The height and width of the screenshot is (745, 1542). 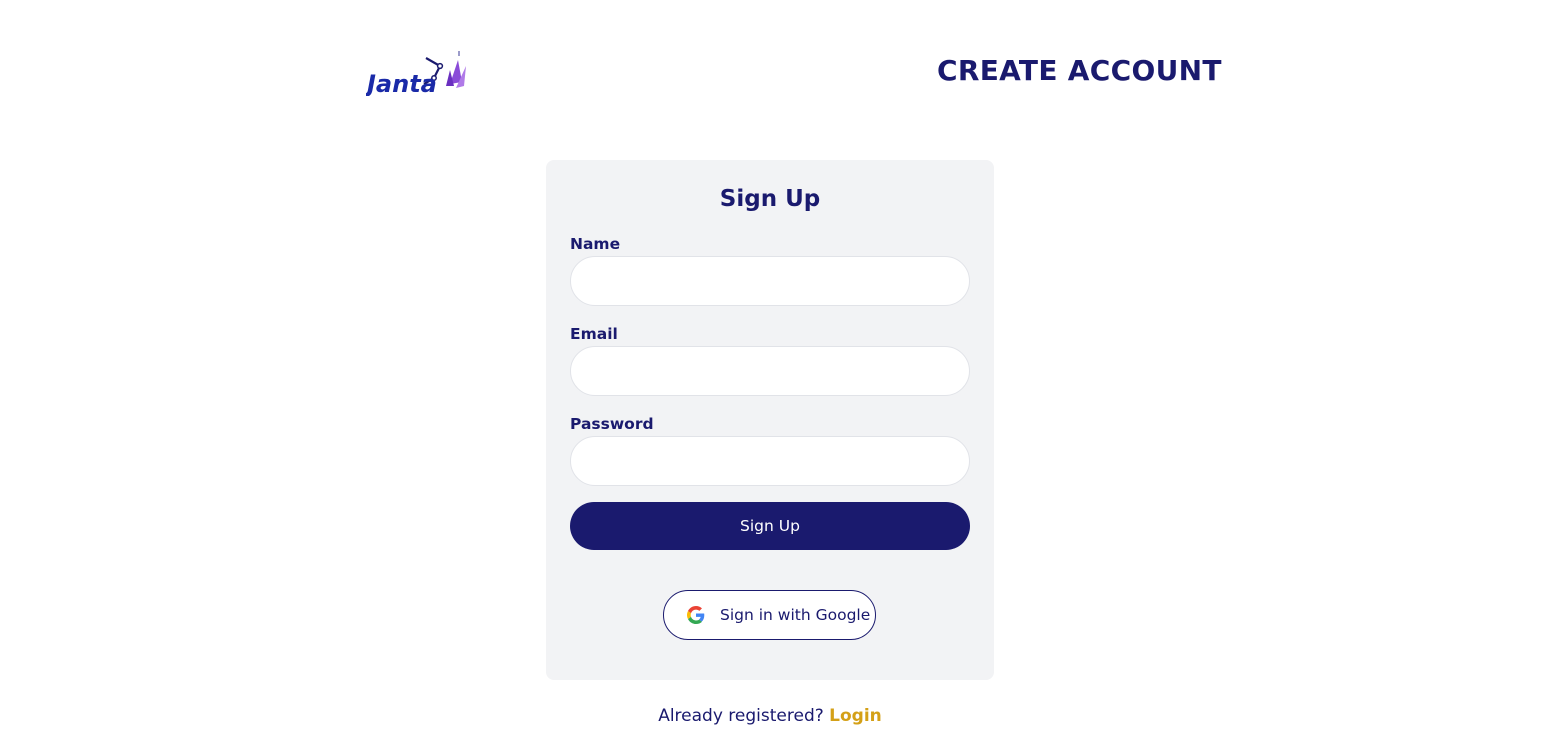 What do you see at coordinates (770, 526) in the screenshot?
I see `sign-up-button: Sign Up` at bounding box center [770, 526].